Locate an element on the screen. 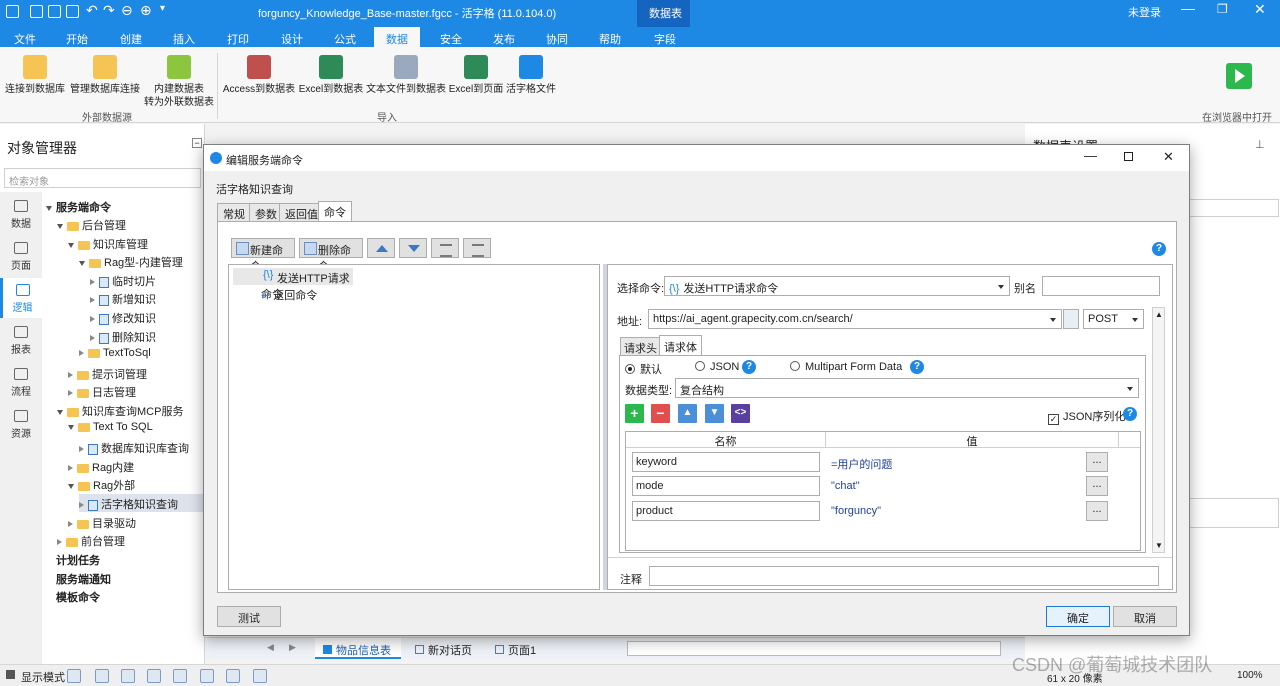 This screenshot has width=1280, height=686. customize-icon: ▾ is located at coordinates (162, 8).